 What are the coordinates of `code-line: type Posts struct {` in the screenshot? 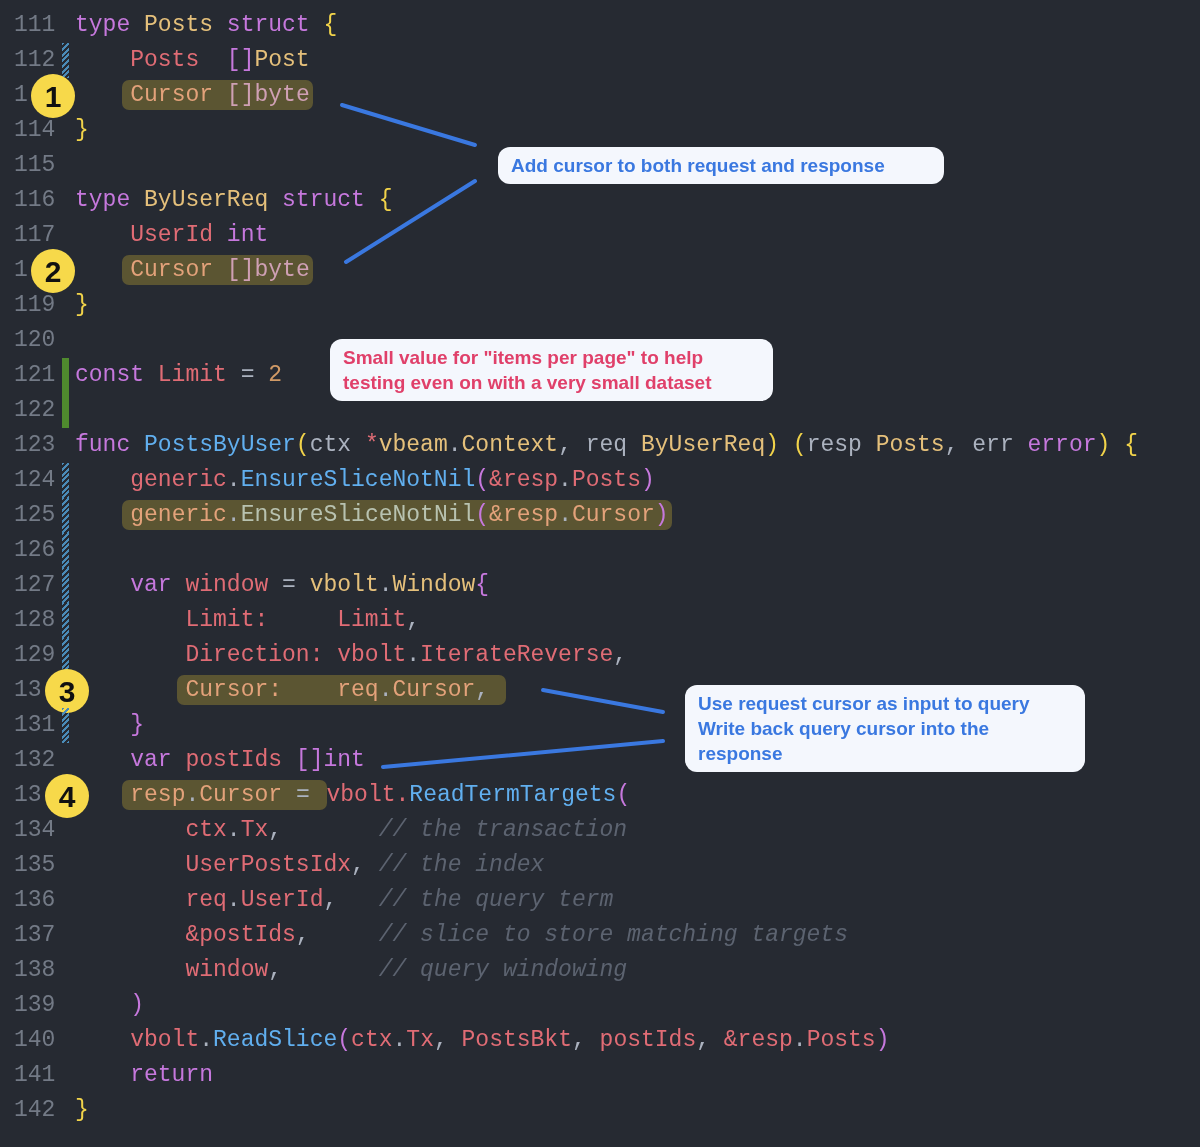 It's located at (206, 26).